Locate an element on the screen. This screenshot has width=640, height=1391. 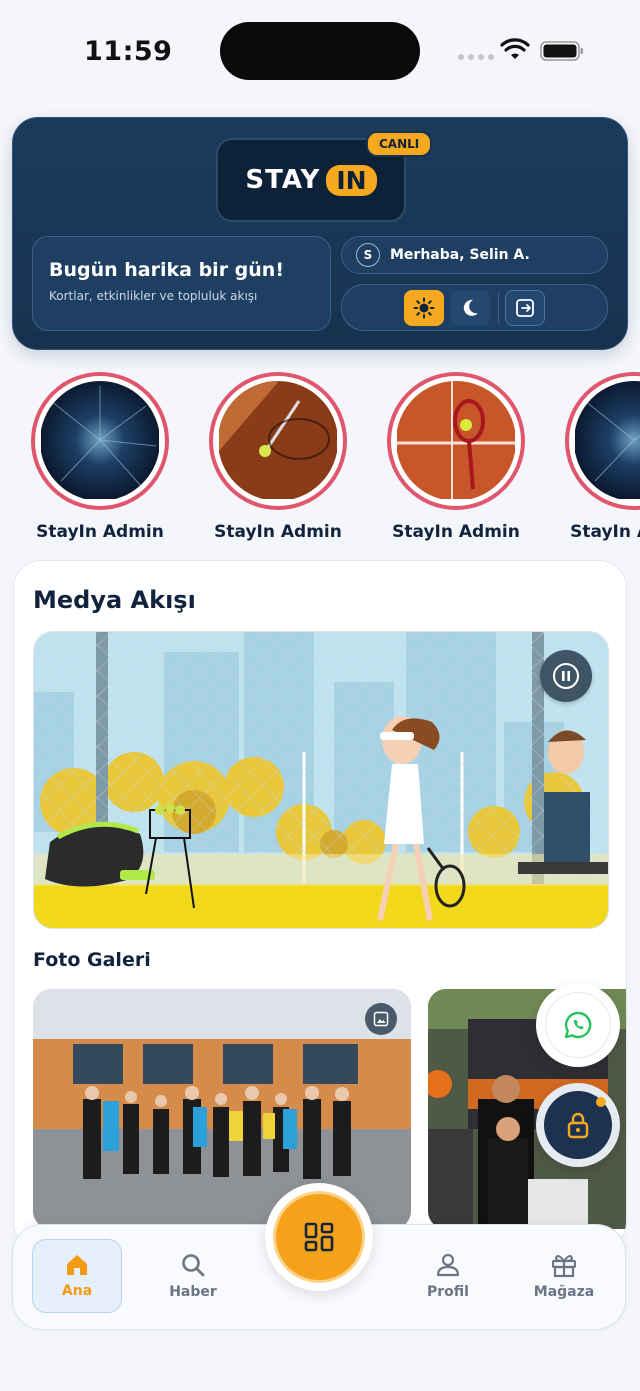
bottom-safe-area is located at coordinates (320, 1364).